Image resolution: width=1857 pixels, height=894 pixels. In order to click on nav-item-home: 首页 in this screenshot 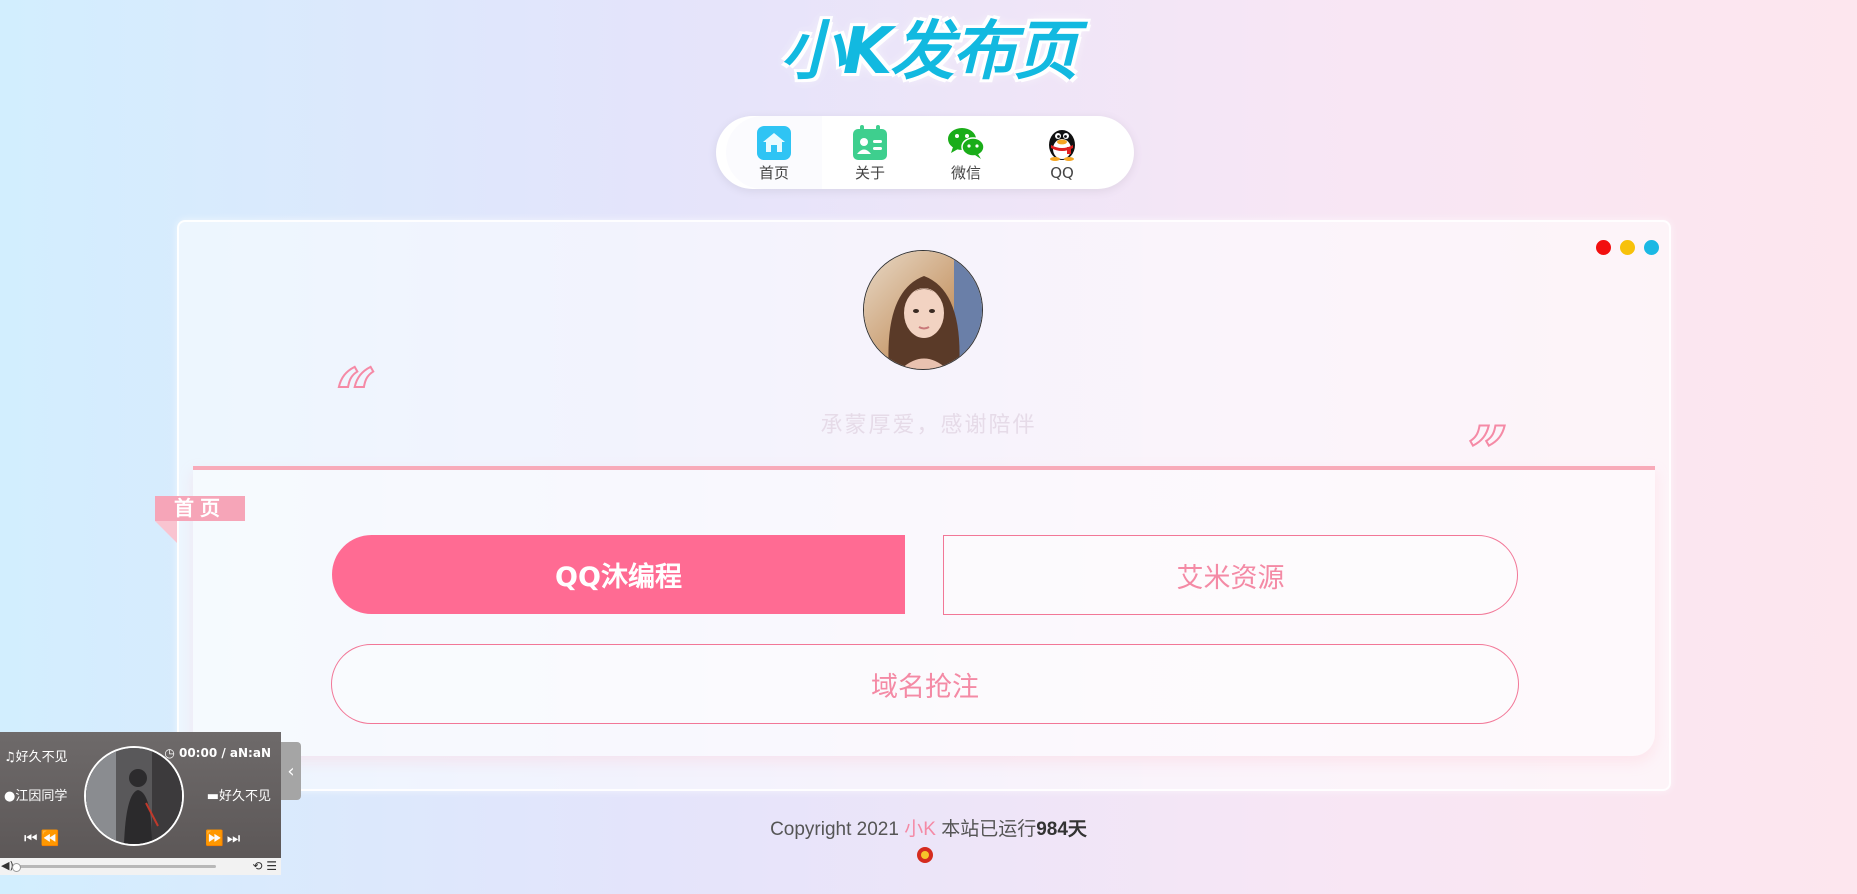, I will do `click(774, 152)`.